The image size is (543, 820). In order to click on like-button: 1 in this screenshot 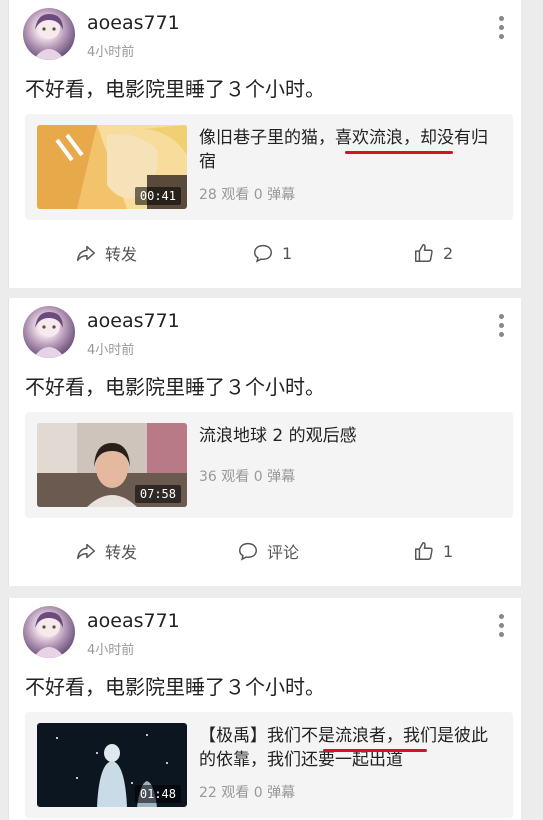, I will do `click(433, 551)`.